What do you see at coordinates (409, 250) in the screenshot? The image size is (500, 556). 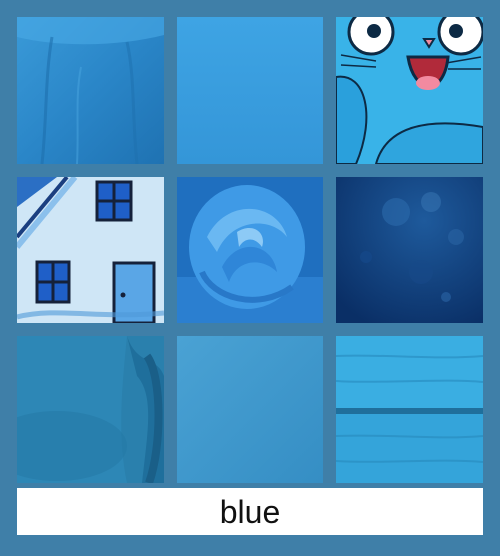 I see `tile-dark-blue-texture` at bounding box center [409, 250].